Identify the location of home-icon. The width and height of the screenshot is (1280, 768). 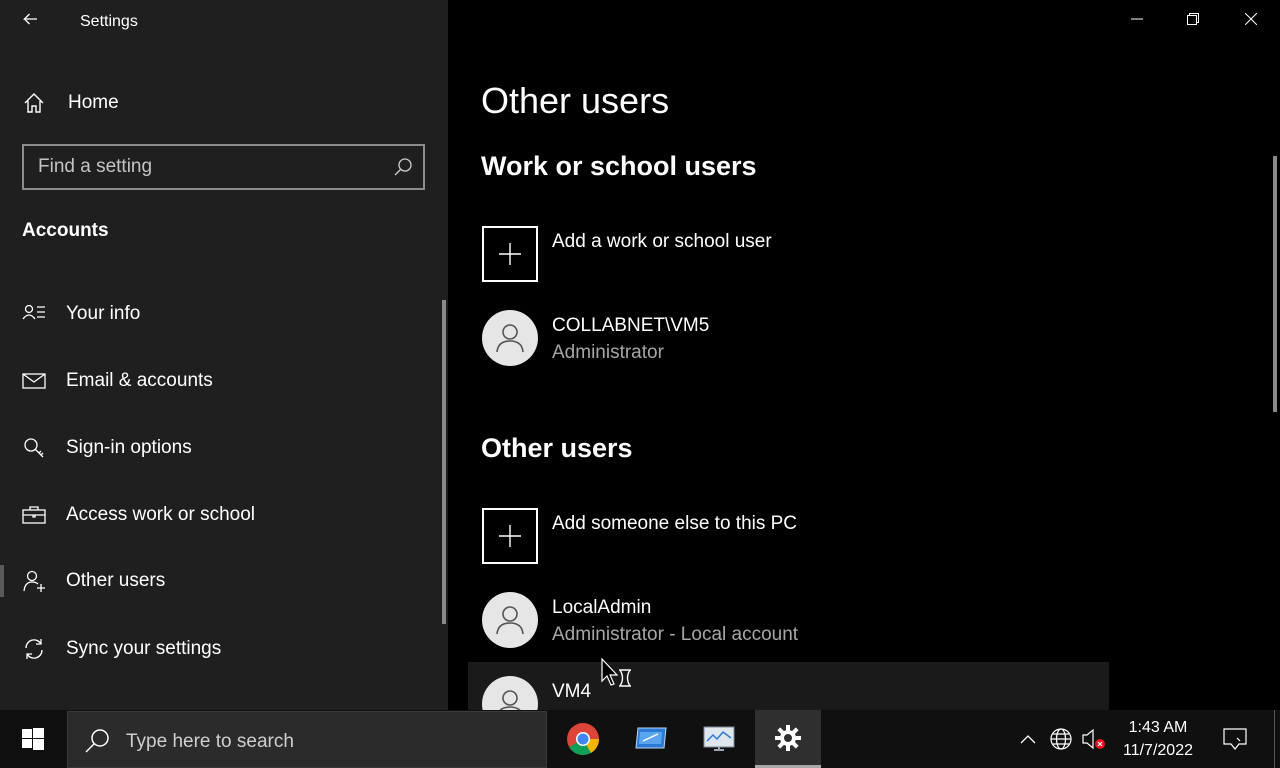
(34, 103).